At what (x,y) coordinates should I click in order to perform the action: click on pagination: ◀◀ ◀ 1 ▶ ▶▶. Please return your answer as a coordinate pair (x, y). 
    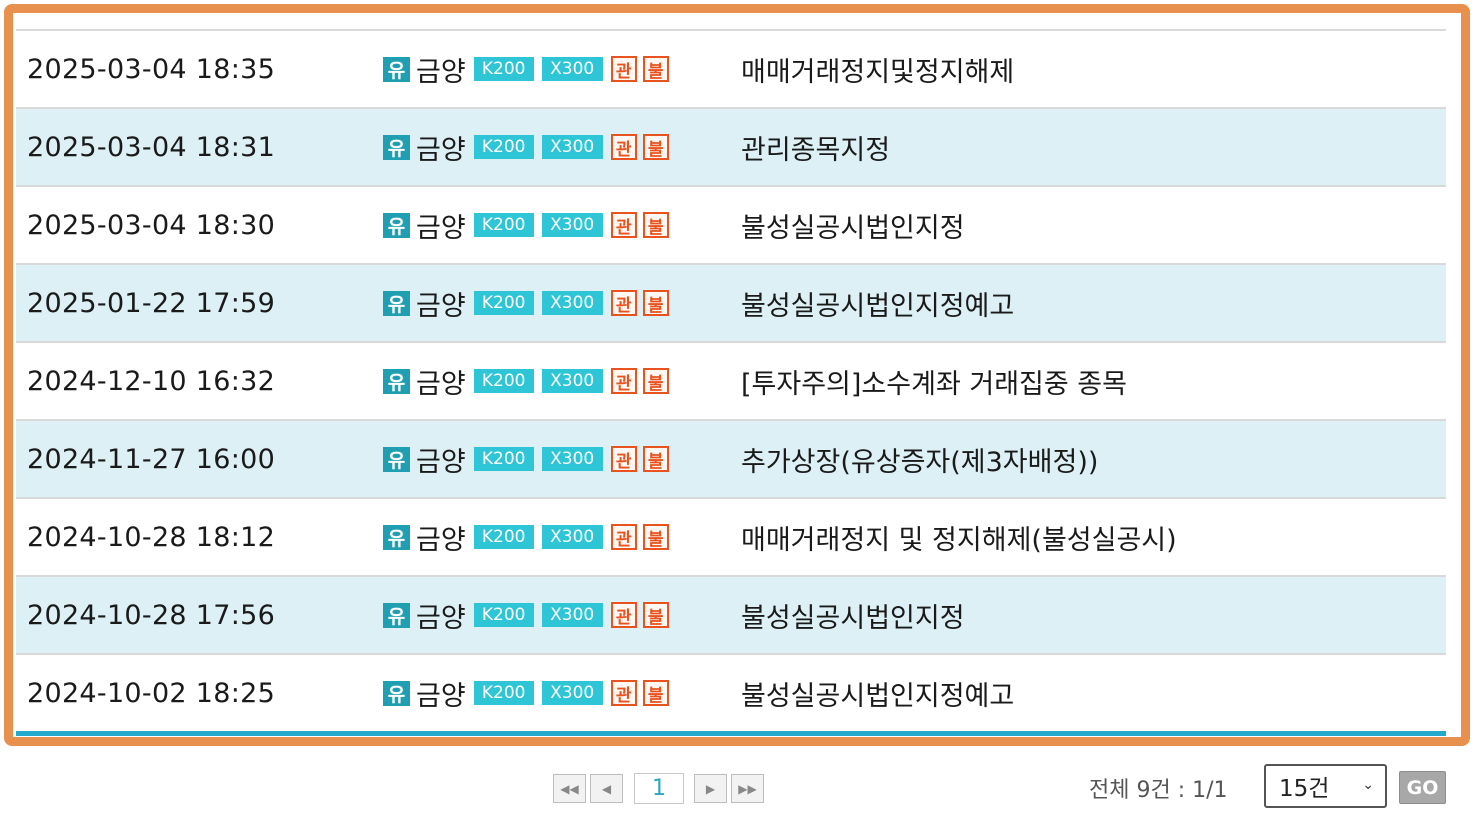
    Looking at the image, I should click on (660, 788).